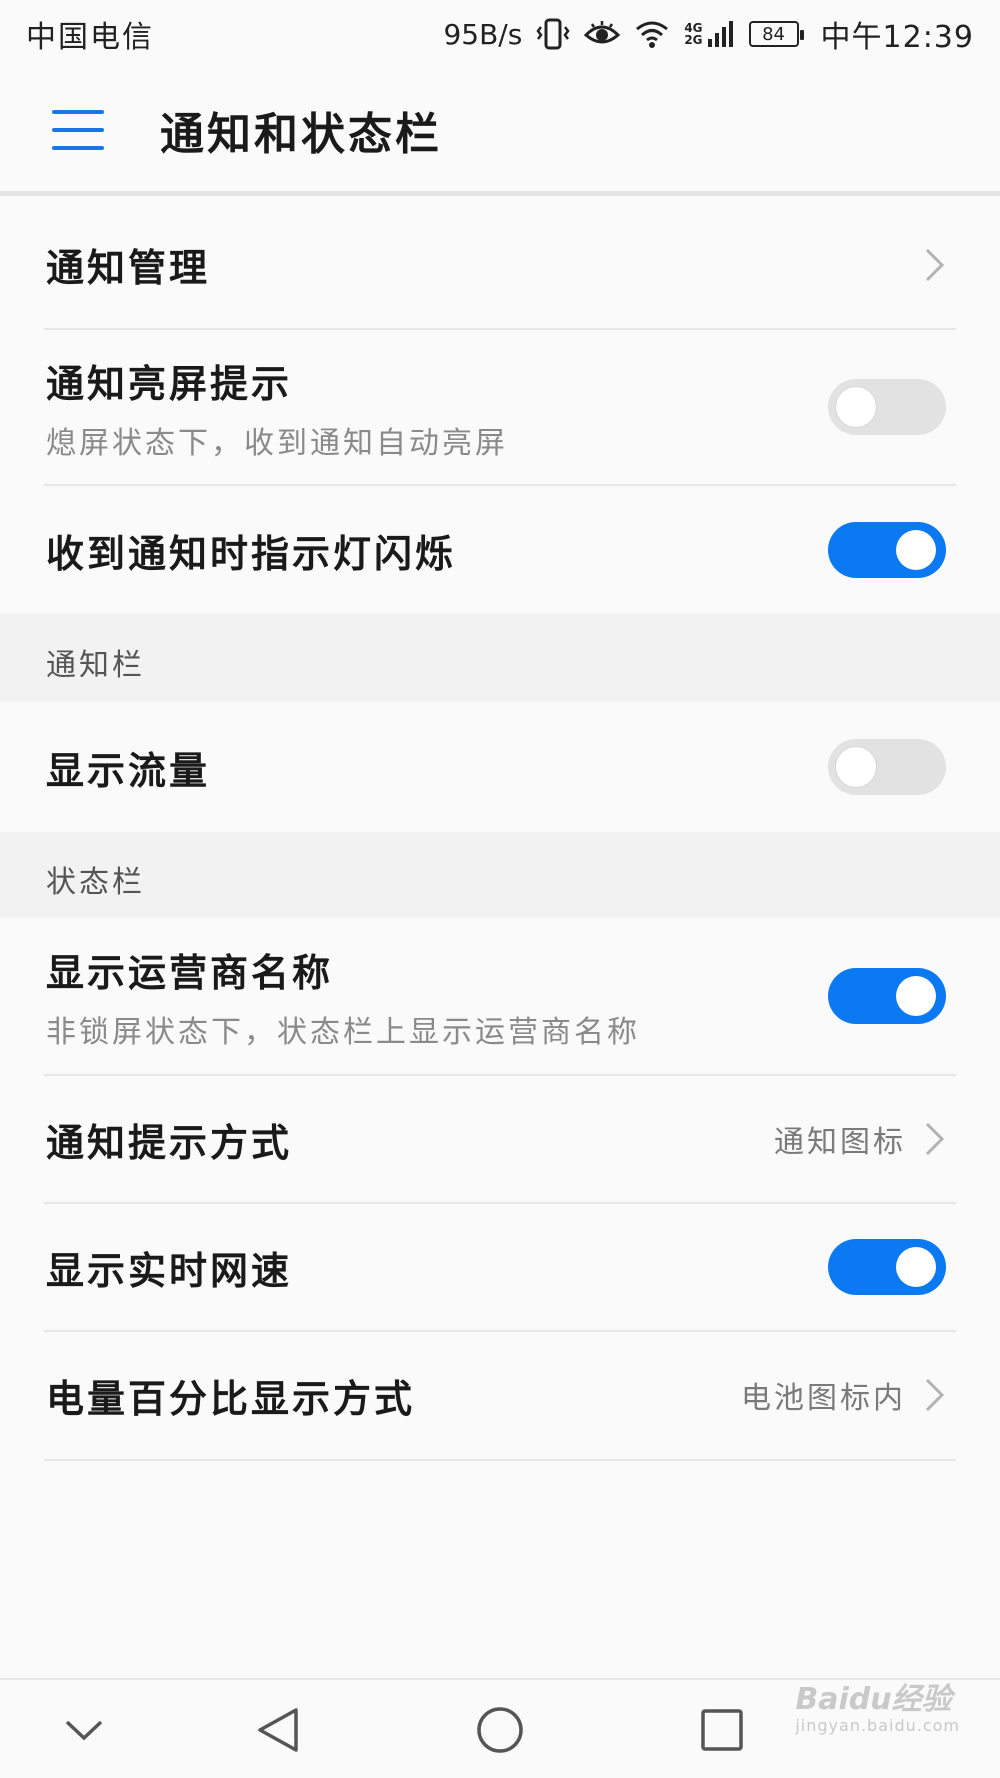 The image size is (1000, 1778). I want to click on watermark-brand: Baidu经验, so click(873, 1699).